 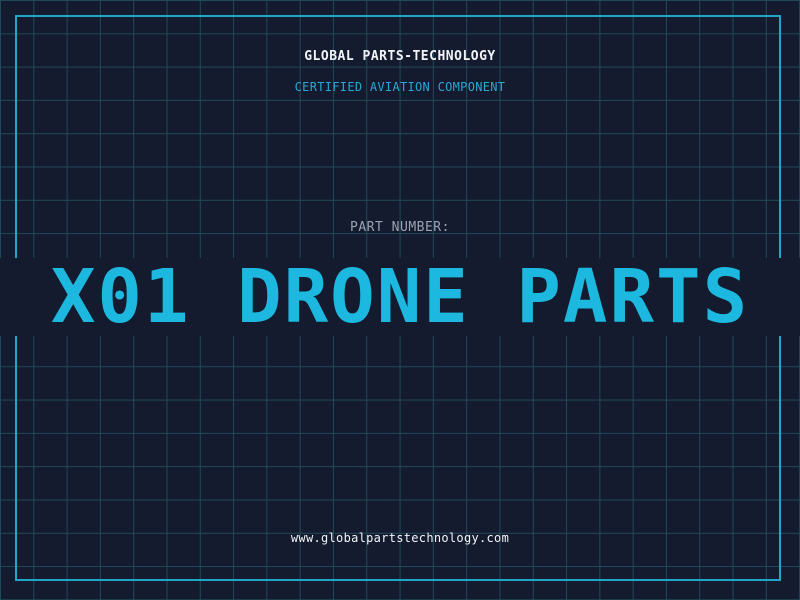 I want to click on part-number-band: X01 DRONE PARTS, so click(x=400, y=297).